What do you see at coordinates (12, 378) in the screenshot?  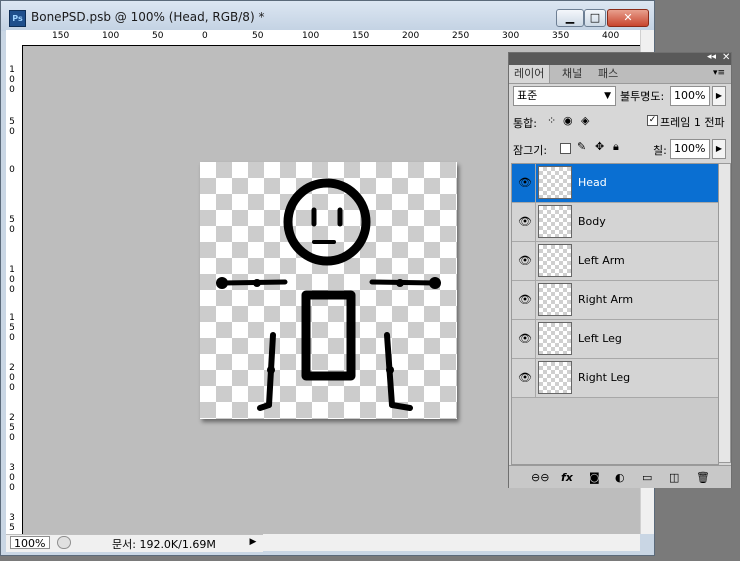 I see `ruler-tick-label: 2 0 0` at bounding box center [12, 378].